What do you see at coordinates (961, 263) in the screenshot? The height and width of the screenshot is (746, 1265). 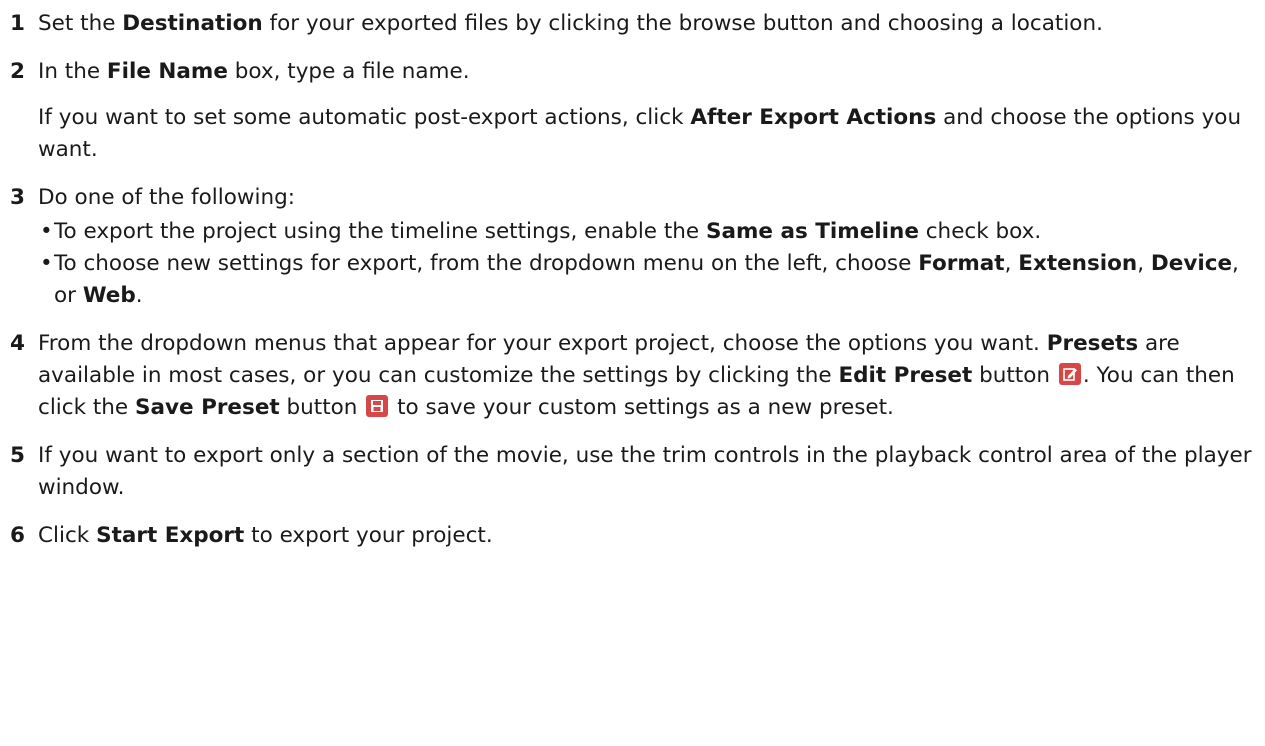 I see `format-term: Format` at bounding box center [961, 263].